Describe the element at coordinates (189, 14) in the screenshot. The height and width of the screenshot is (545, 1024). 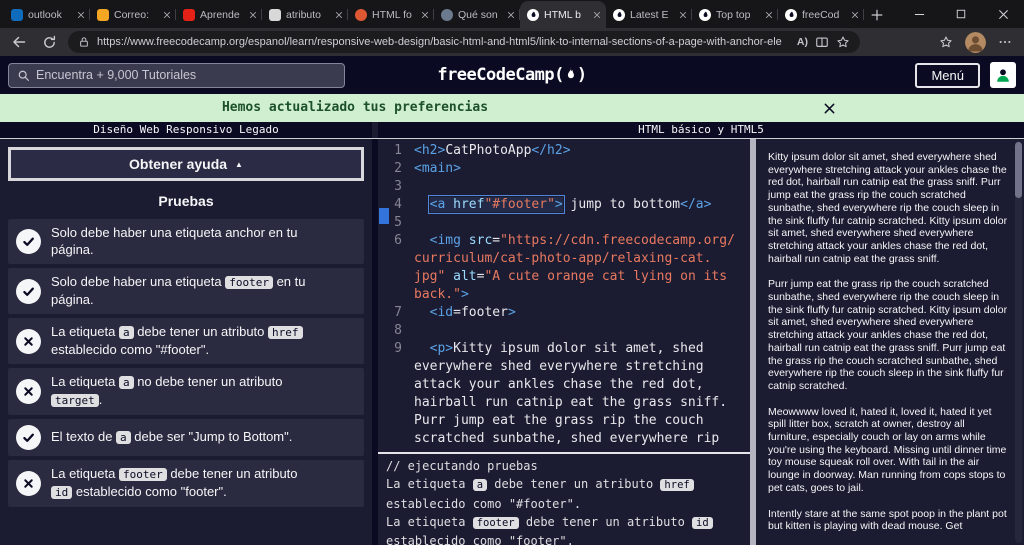
I see `video-favicon` at that location.